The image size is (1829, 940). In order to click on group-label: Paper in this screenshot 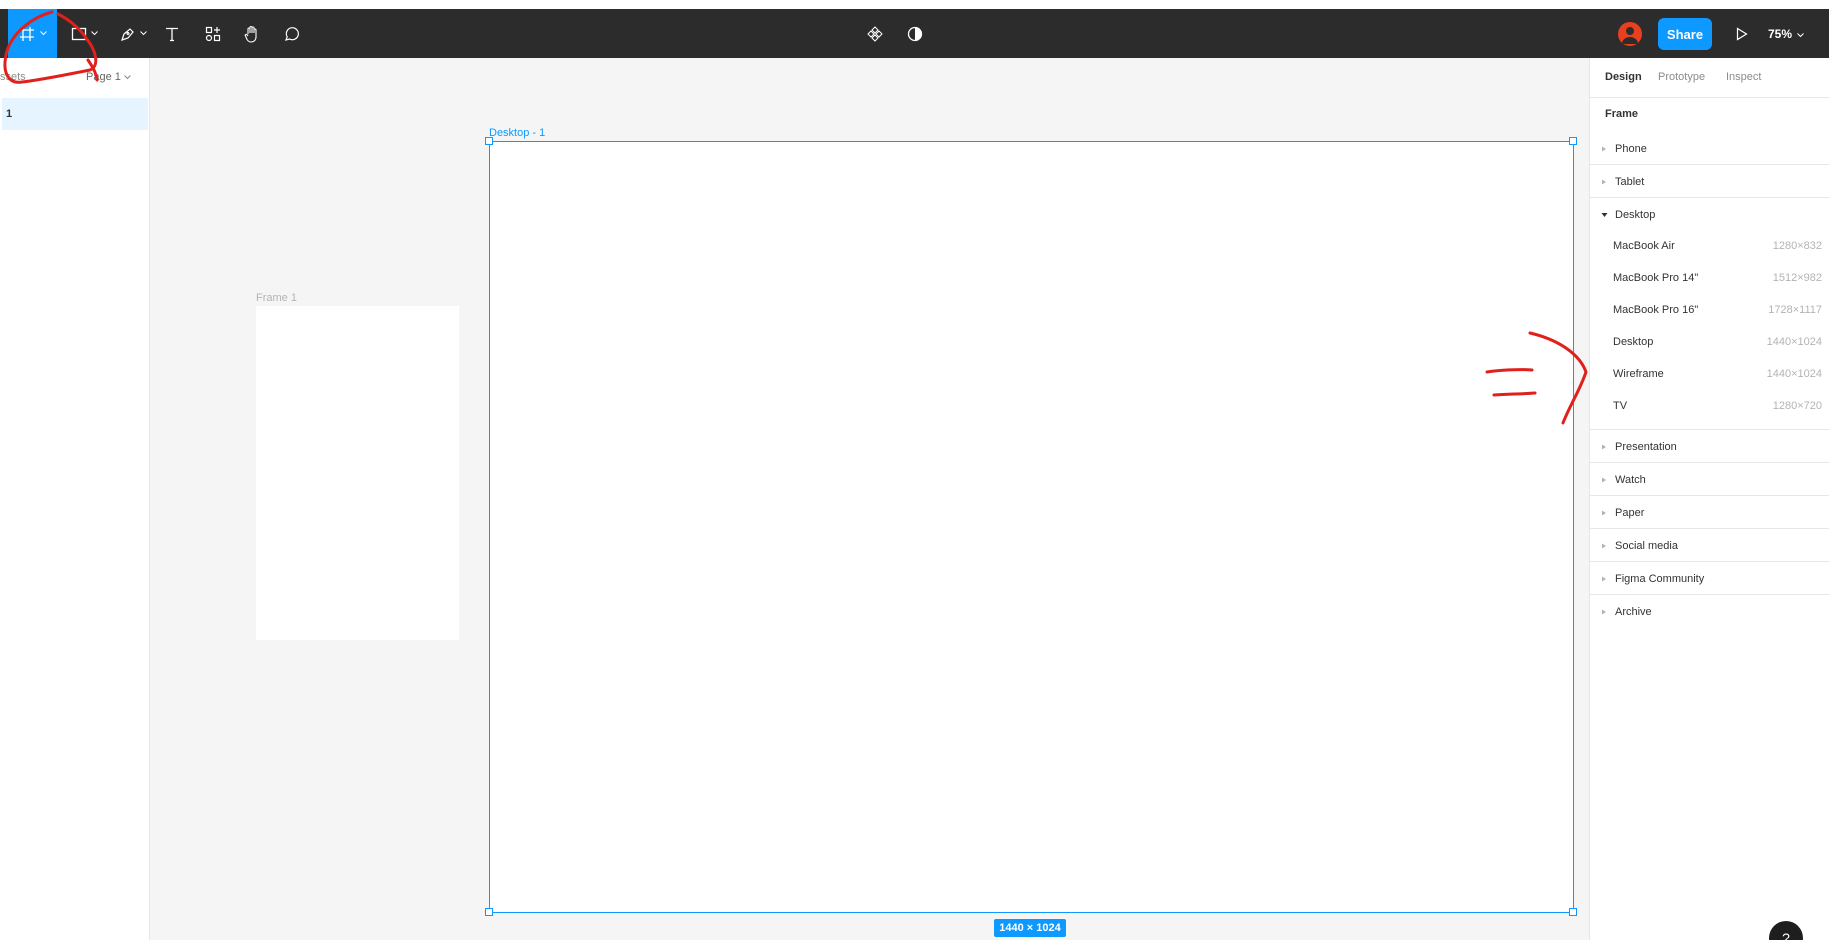, I will do `click(1630, 512)`.